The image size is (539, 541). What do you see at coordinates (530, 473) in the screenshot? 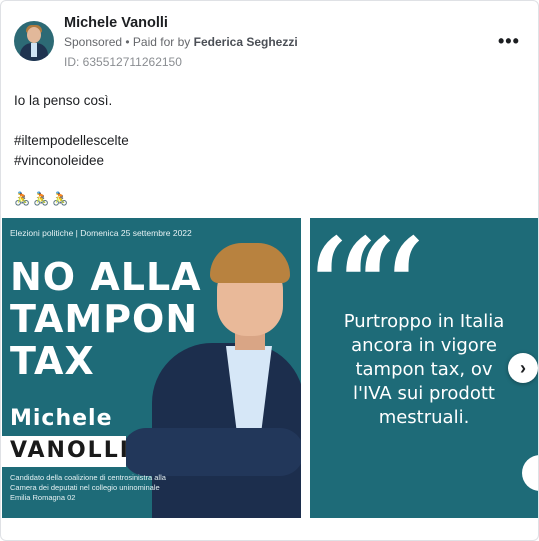
I see `slide-2-decoration` at bounding box center [530, 473].